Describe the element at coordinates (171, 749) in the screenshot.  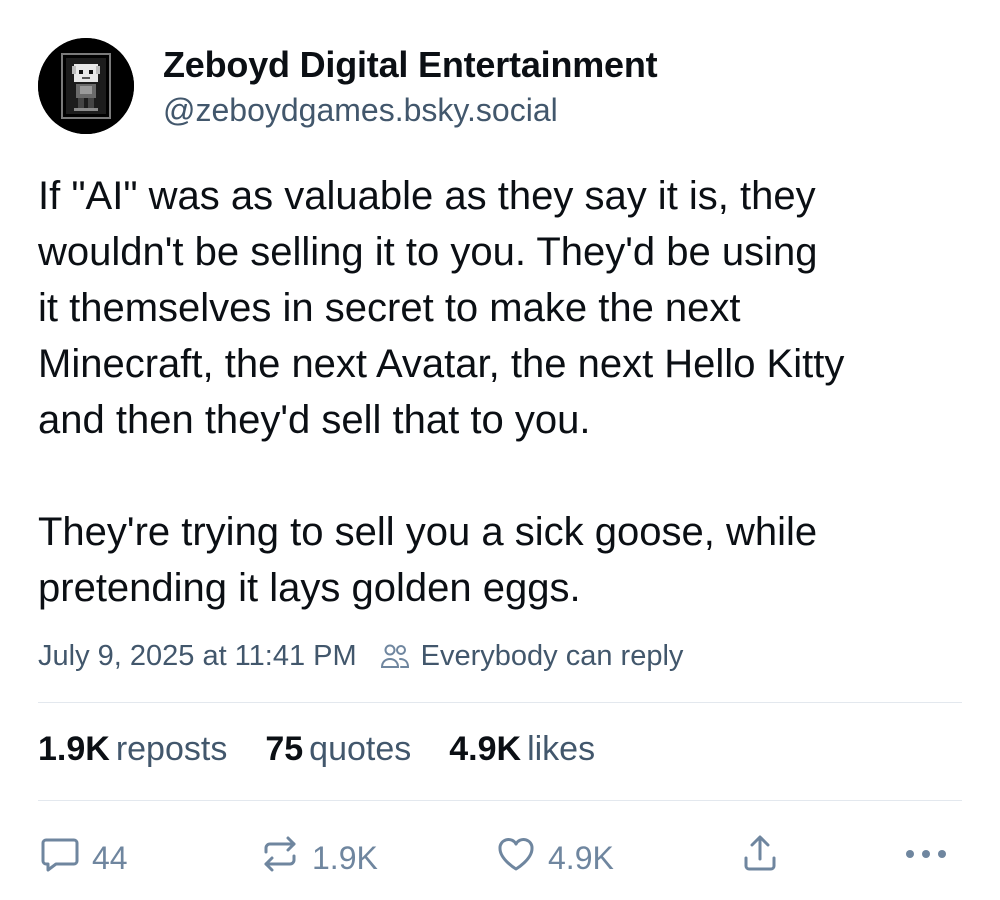
I see `reposts-label: reposts` at that location.